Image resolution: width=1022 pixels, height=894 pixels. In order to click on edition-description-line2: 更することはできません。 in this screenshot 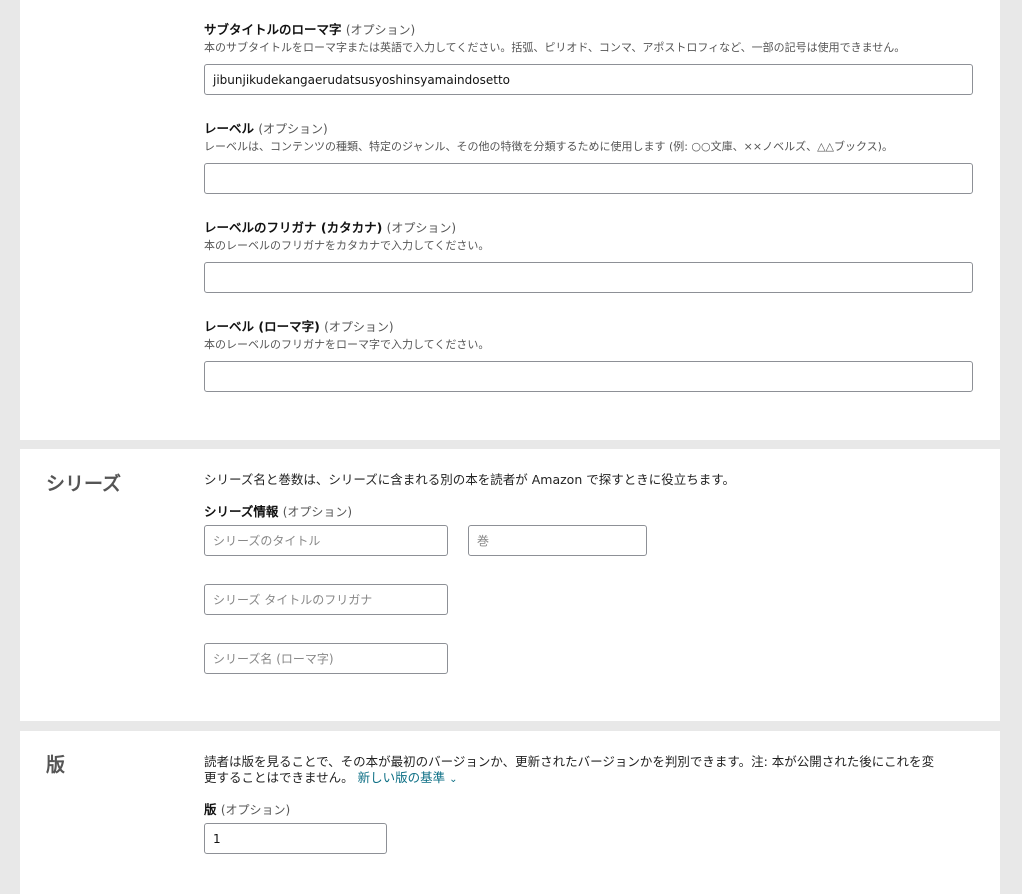, I will do `click(279, 777)`.